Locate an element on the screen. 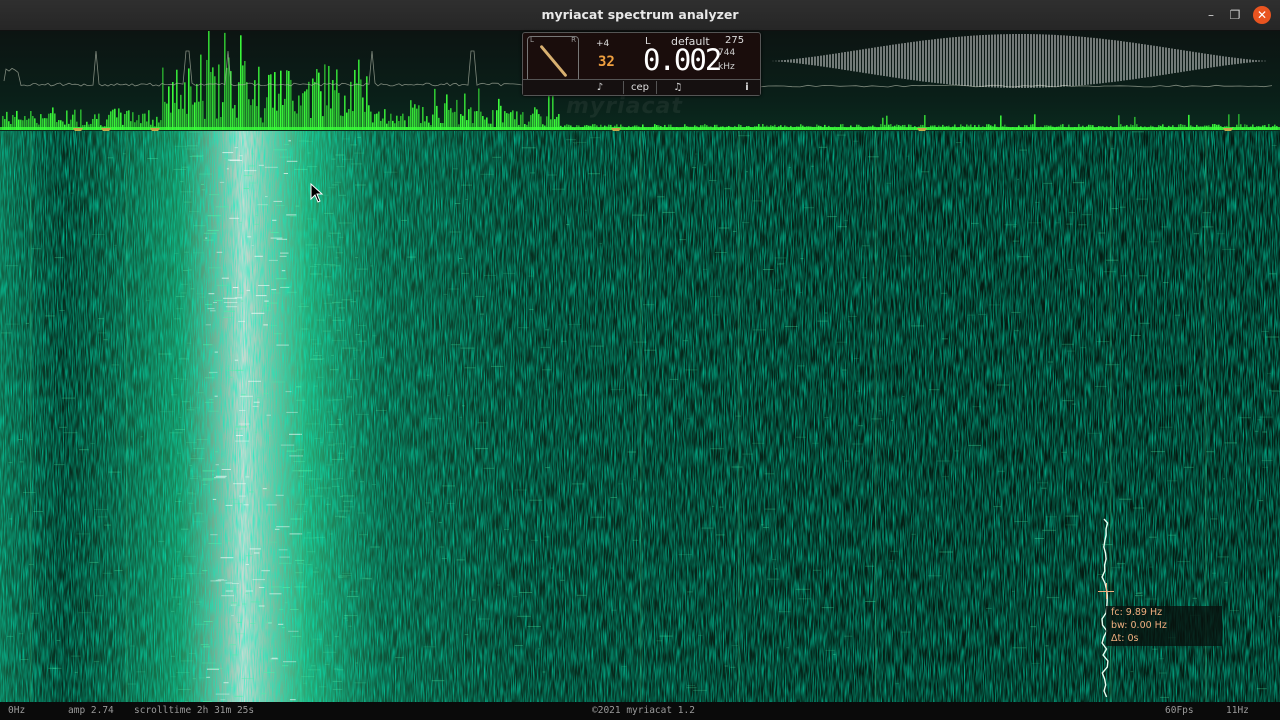 The height and width of the screenshot is (720, 1280). knob-right-label: R is located at coordinates (573, 40).